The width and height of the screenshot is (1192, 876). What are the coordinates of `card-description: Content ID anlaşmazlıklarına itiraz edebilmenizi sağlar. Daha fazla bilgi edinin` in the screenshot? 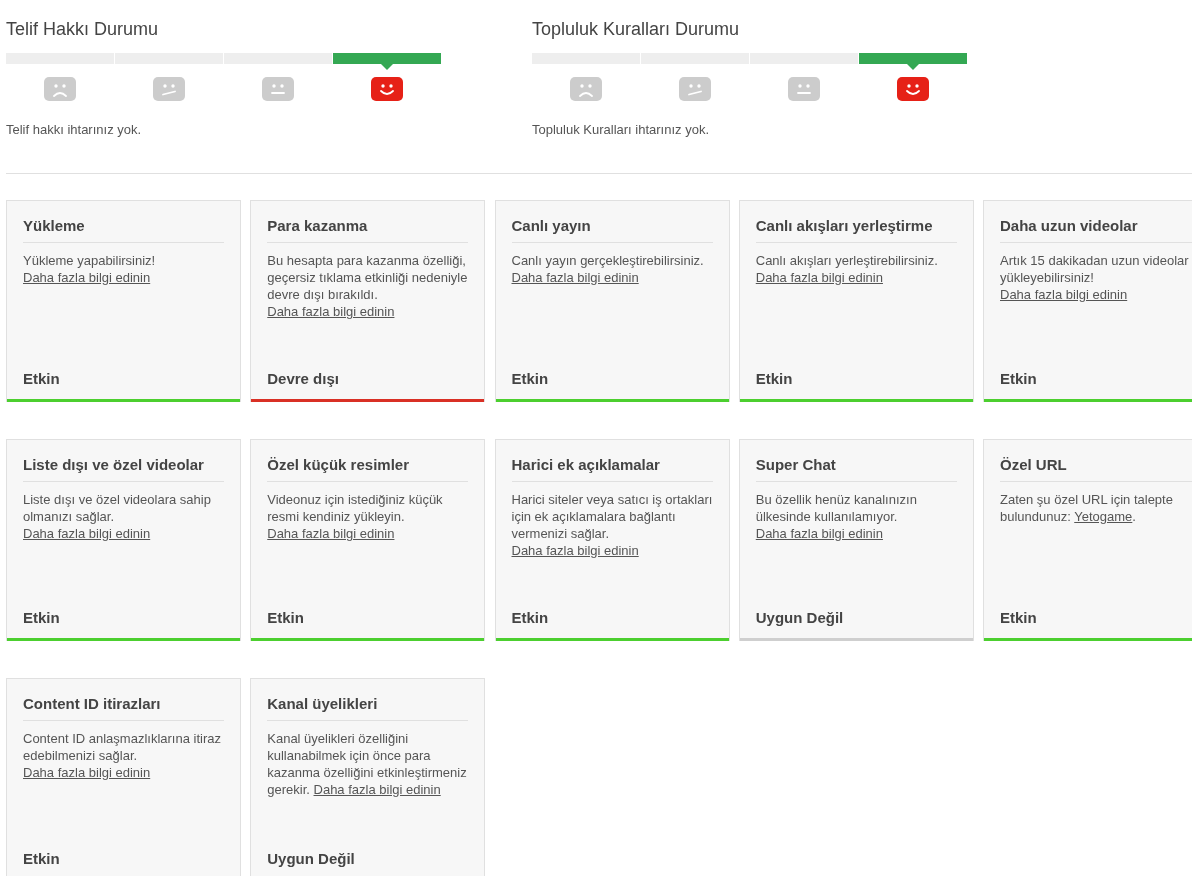 It's located at (122, 755).